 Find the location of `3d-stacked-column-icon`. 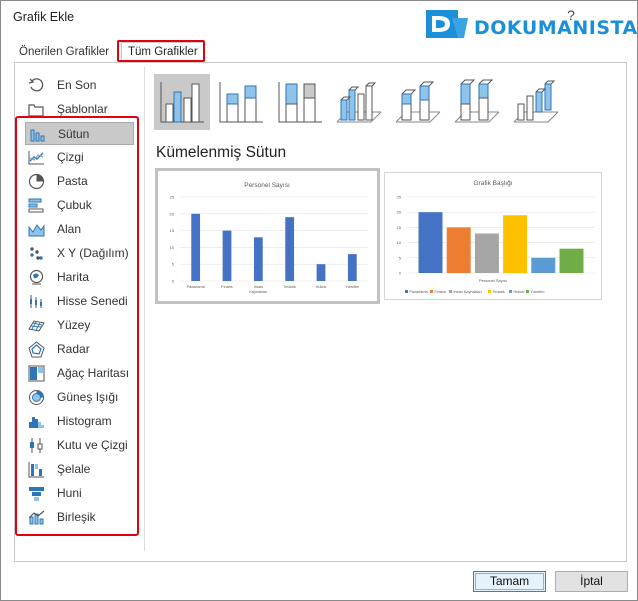

3d-stacked-column-icon is located at coordinates (418, 102).